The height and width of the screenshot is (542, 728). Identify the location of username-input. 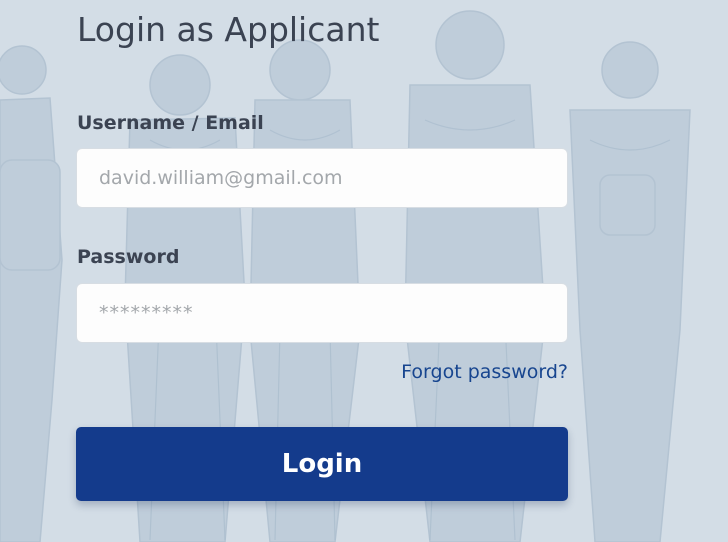
(322, 178).